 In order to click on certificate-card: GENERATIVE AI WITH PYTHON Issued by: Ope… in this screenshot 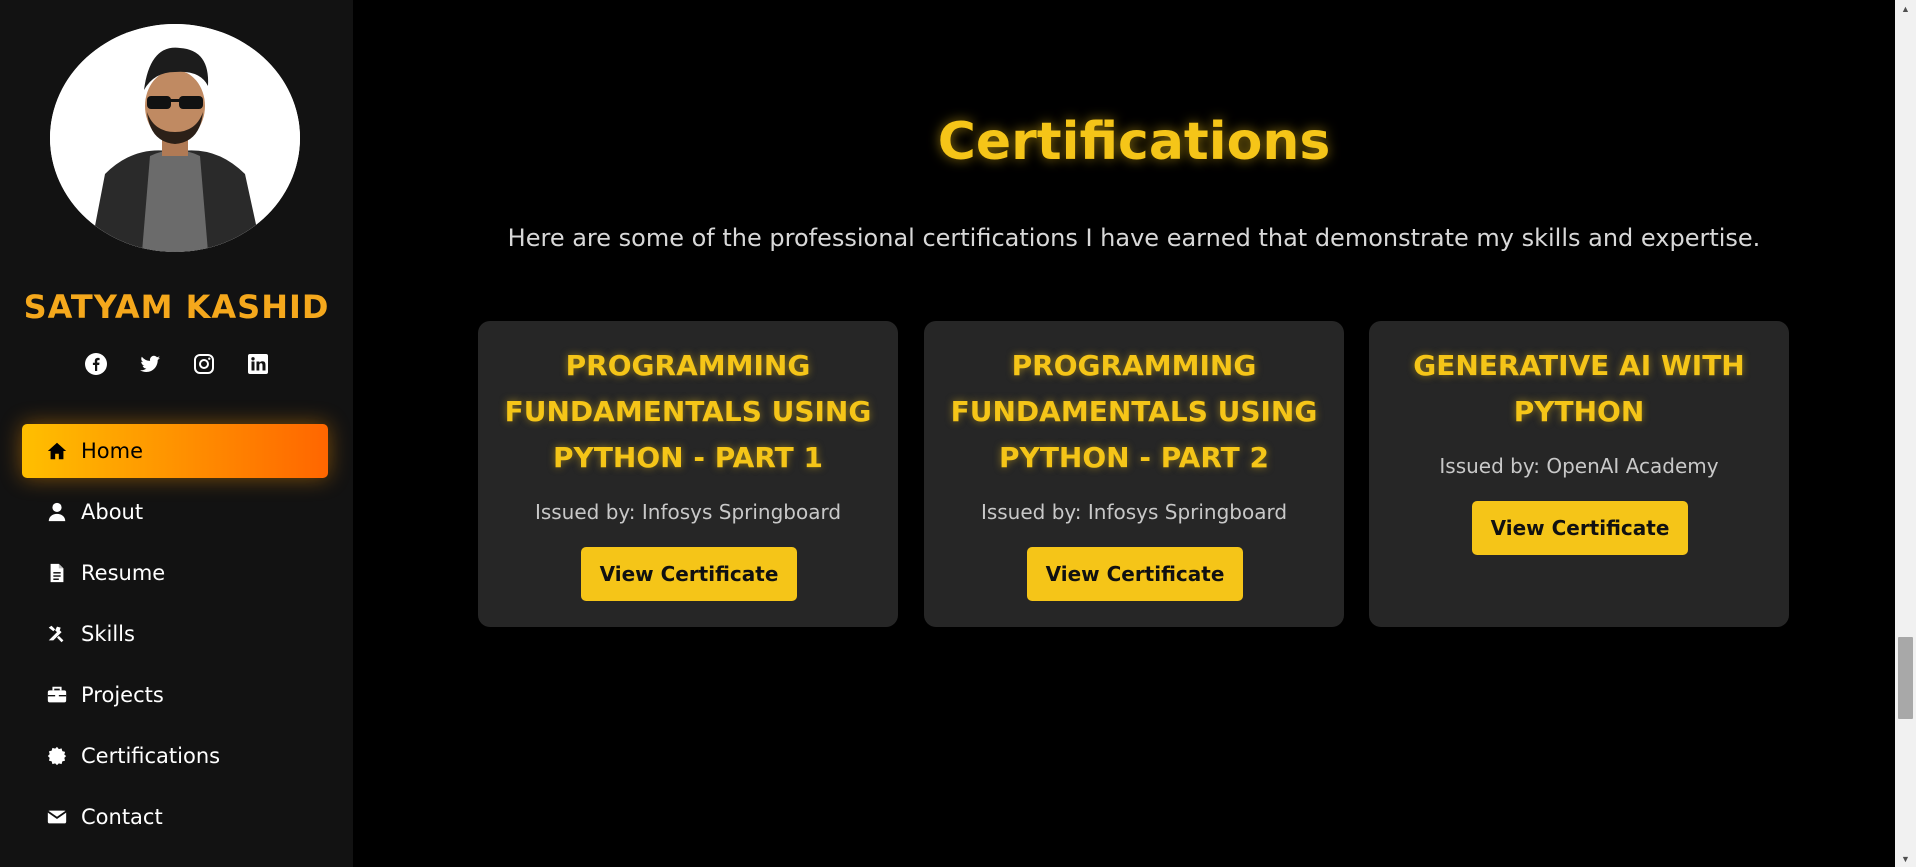, I will do `click(1579, 474)`.